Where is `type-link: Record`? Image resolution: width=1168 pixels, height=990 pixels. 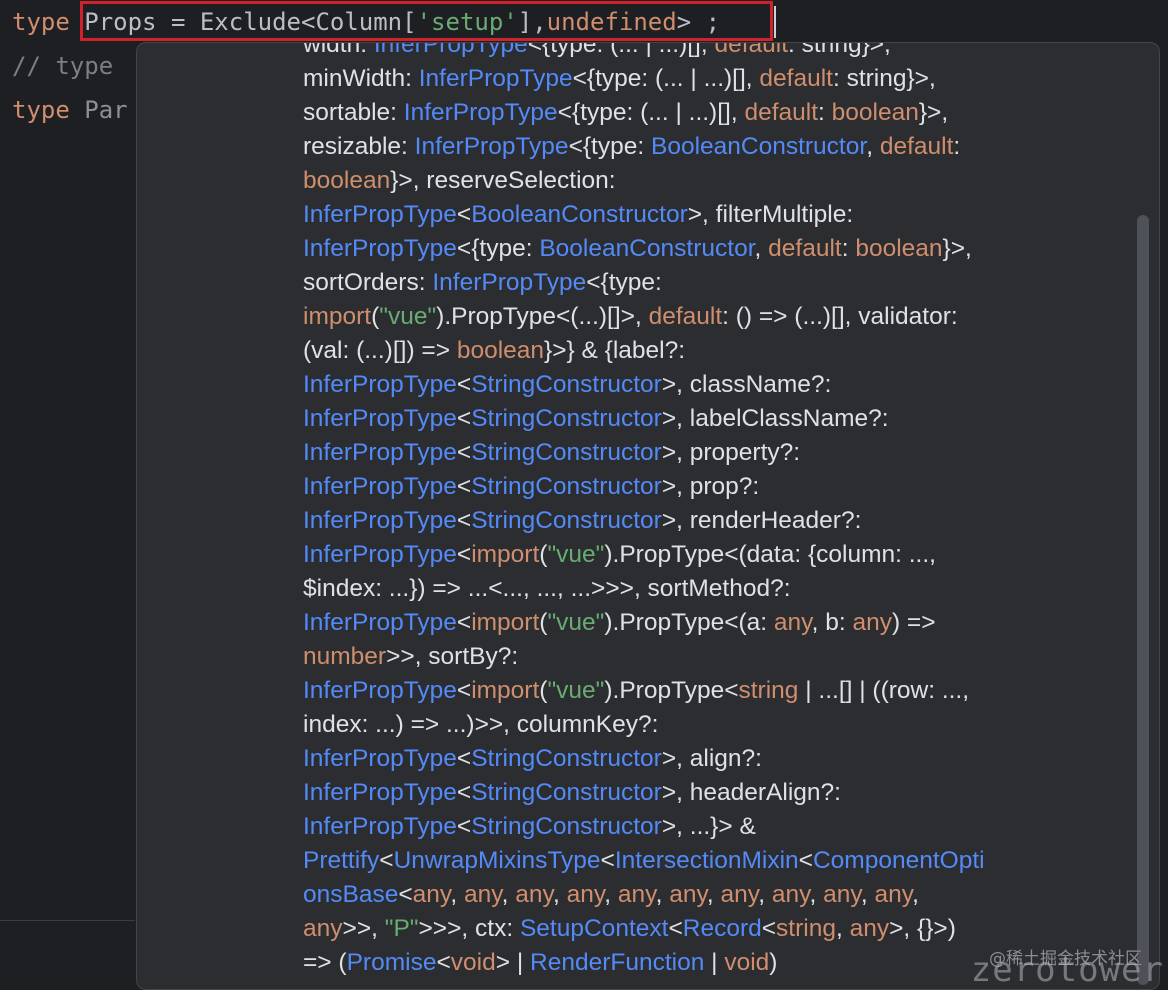 type-link: Record is located at coordinates (722, 928).